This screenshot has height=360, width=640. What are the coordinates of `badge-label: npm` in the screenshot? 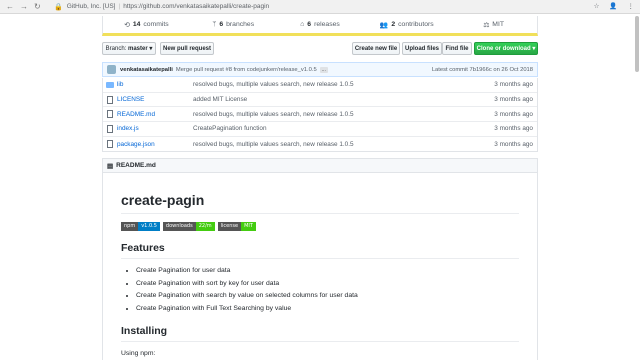 It's located at (130, 226).